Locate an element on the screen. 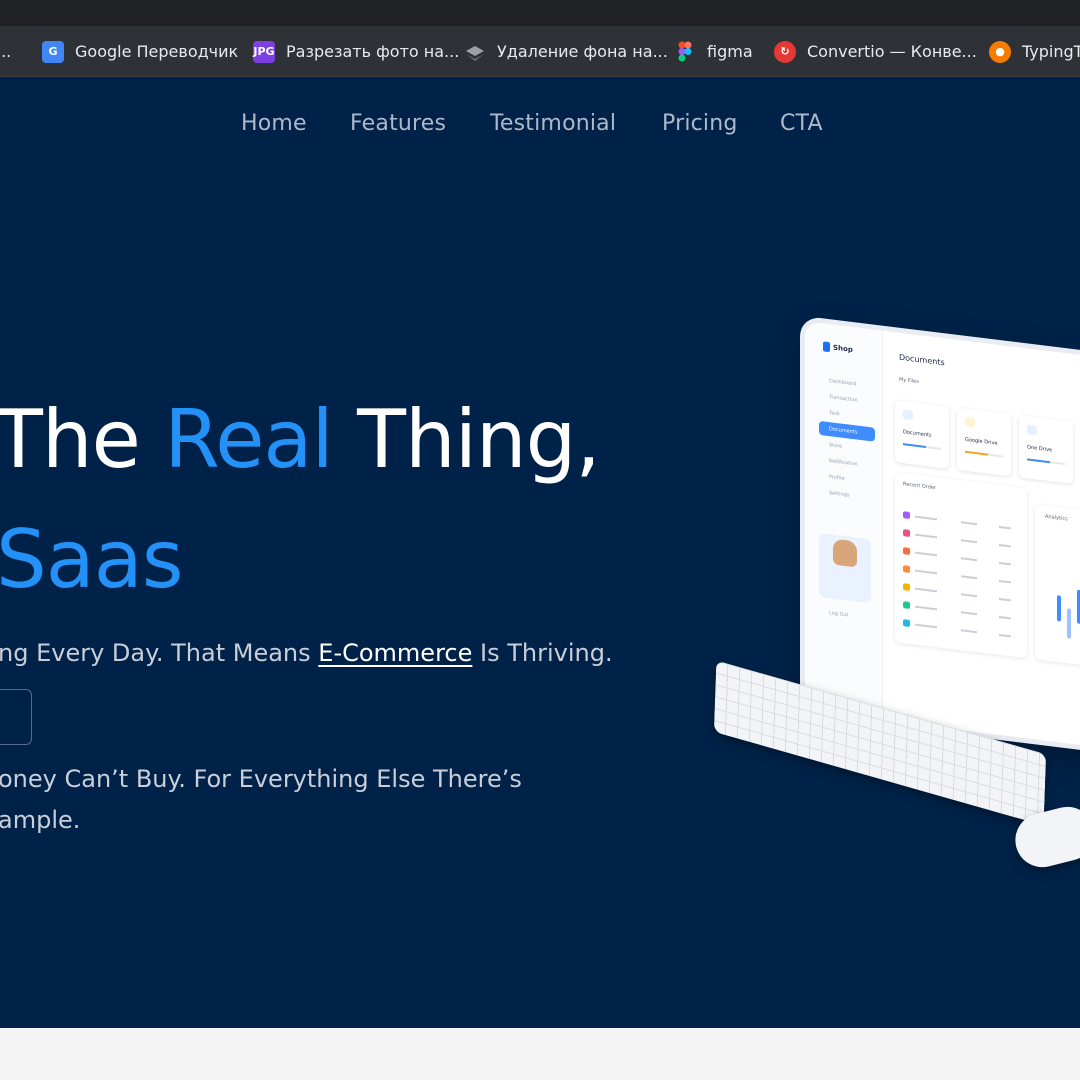 The image size is (1080, 1080). hero-title-line1: The Real Thing, is located at coordinates (300, 439).